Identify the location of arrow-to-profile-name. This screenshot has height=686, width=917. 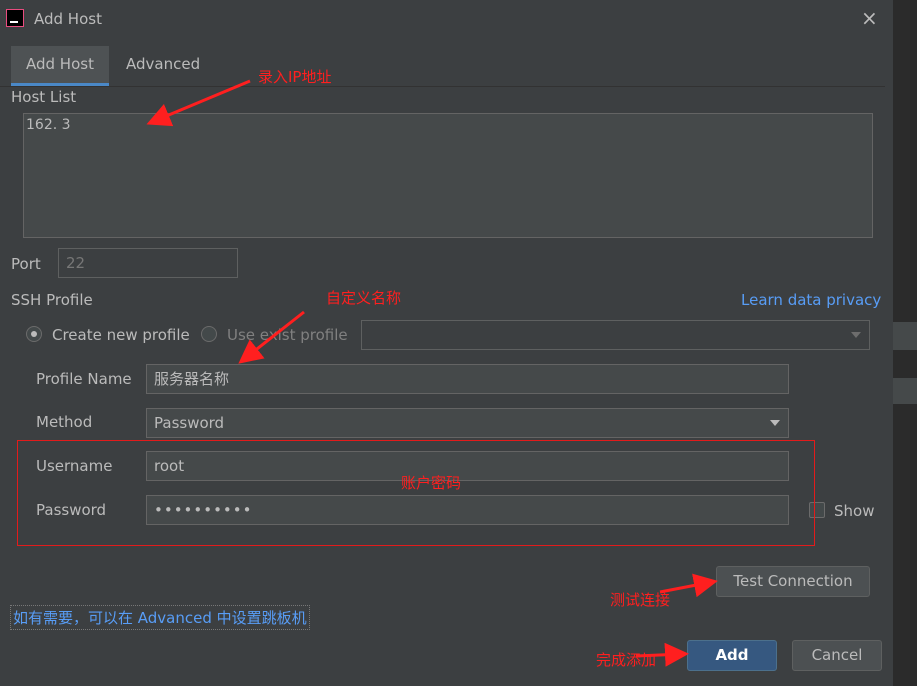
(271, 337).